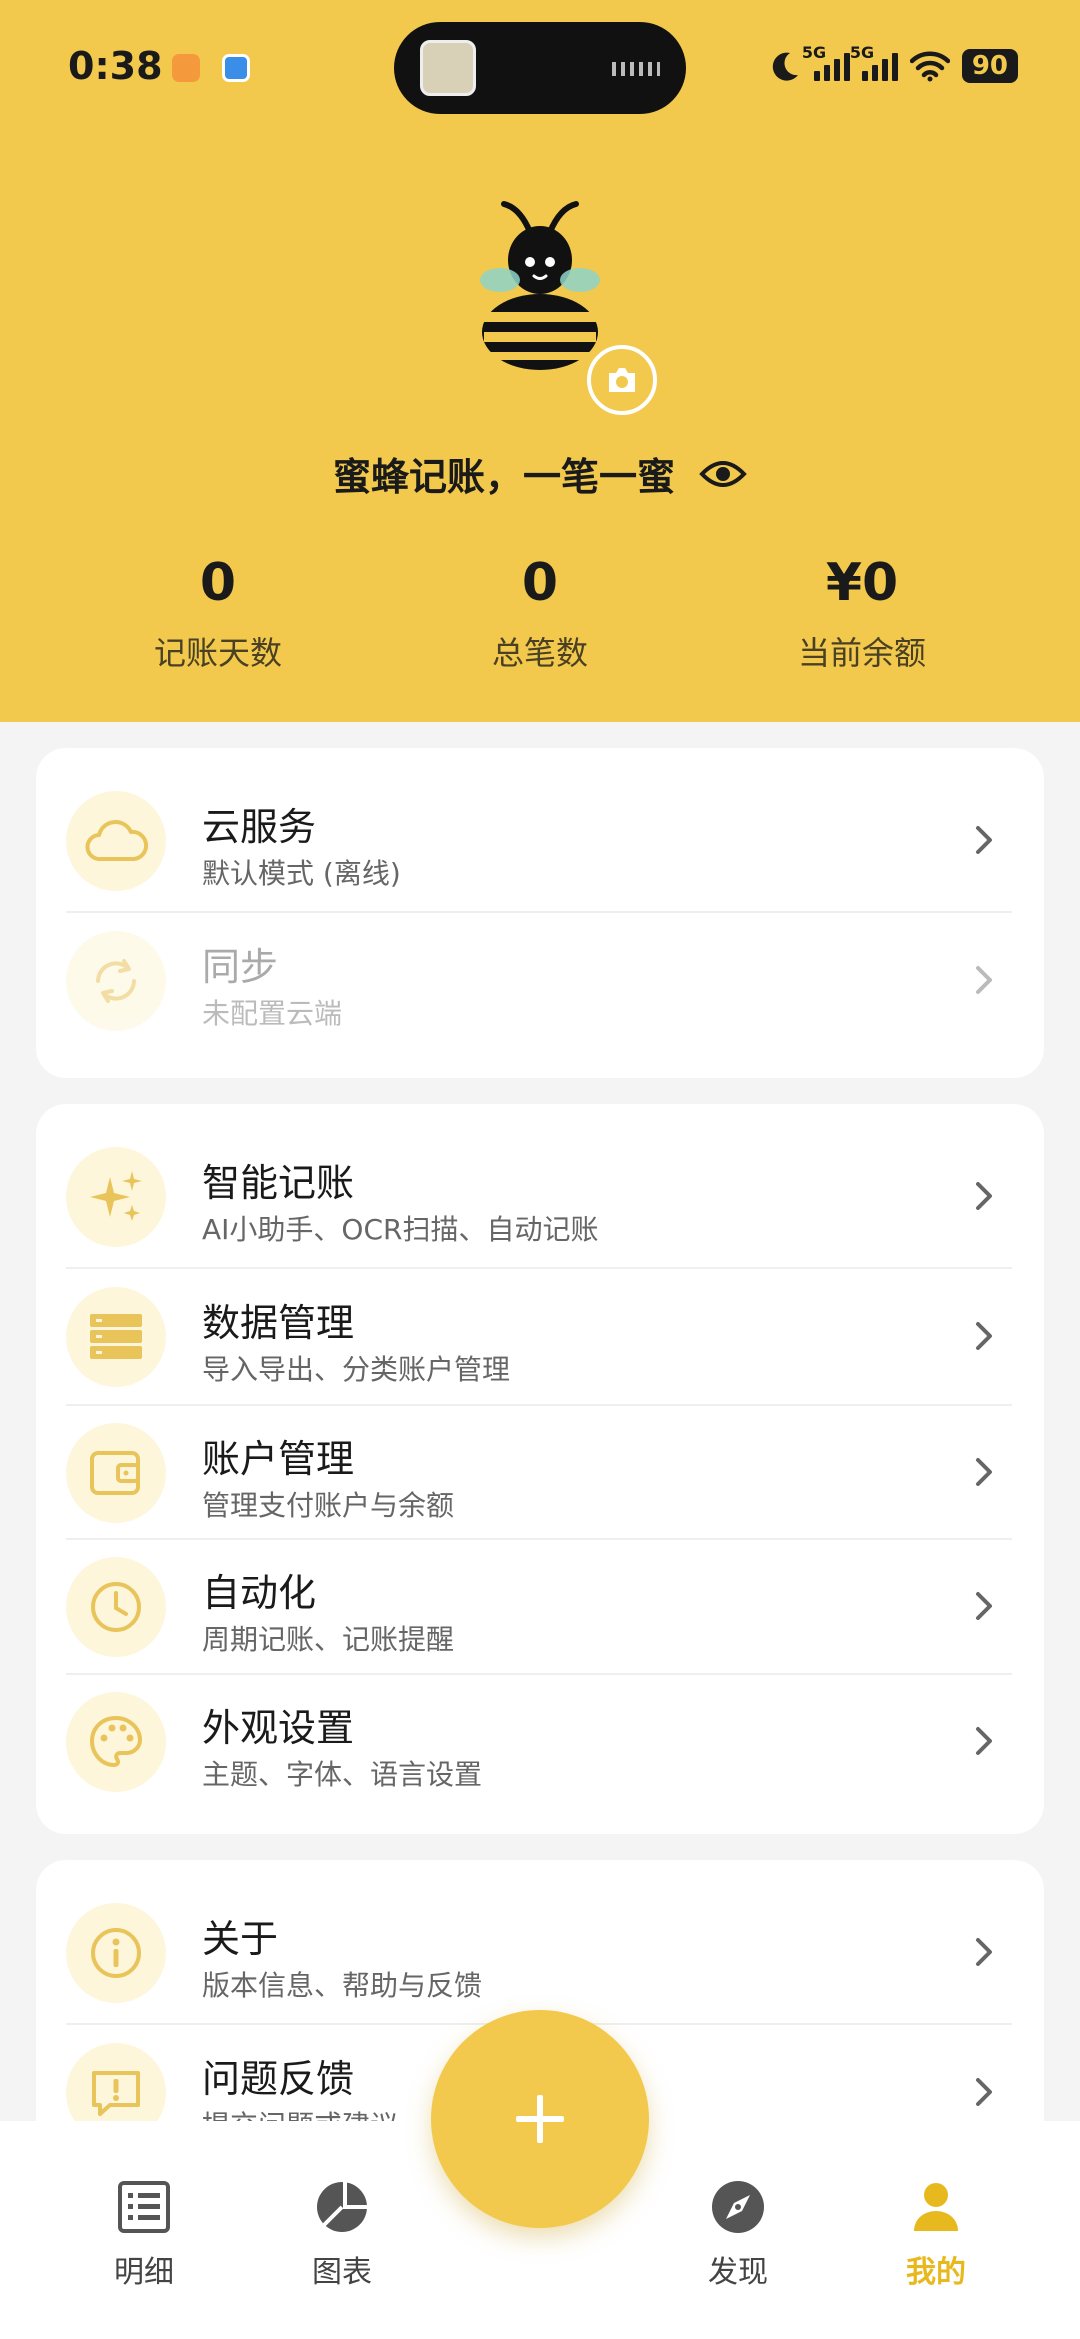 The image size is (1080, 2339). What do you see at coordinates (356, 1369) in the screenshot?
I see `menu-item-subtitle: 导入导出、分类账户管理` at bounding box center [356, 1369].